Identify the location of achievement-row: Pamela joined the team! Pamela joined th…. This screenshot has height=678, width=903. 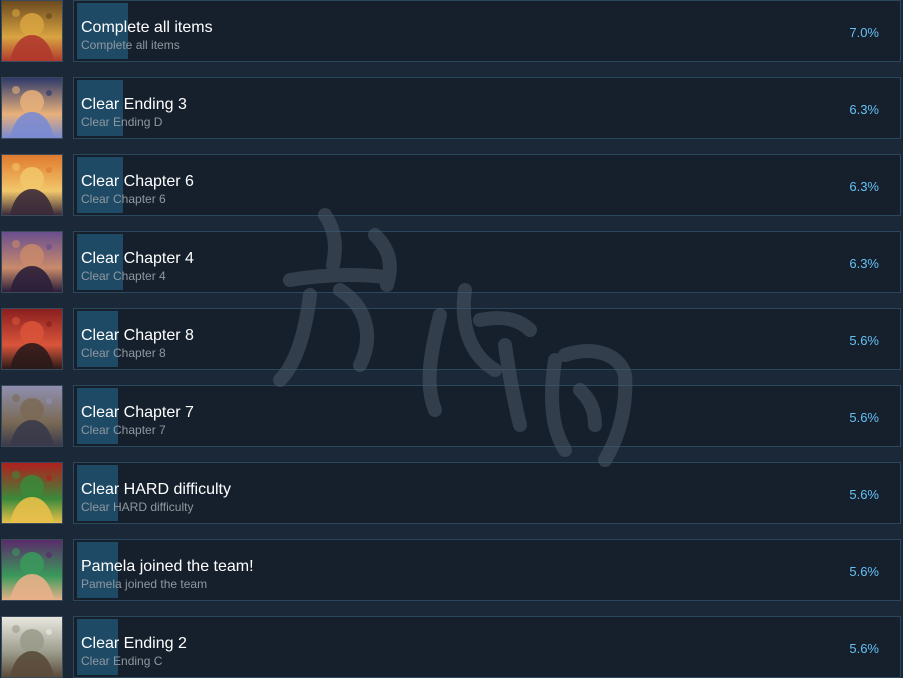
(451, 571).